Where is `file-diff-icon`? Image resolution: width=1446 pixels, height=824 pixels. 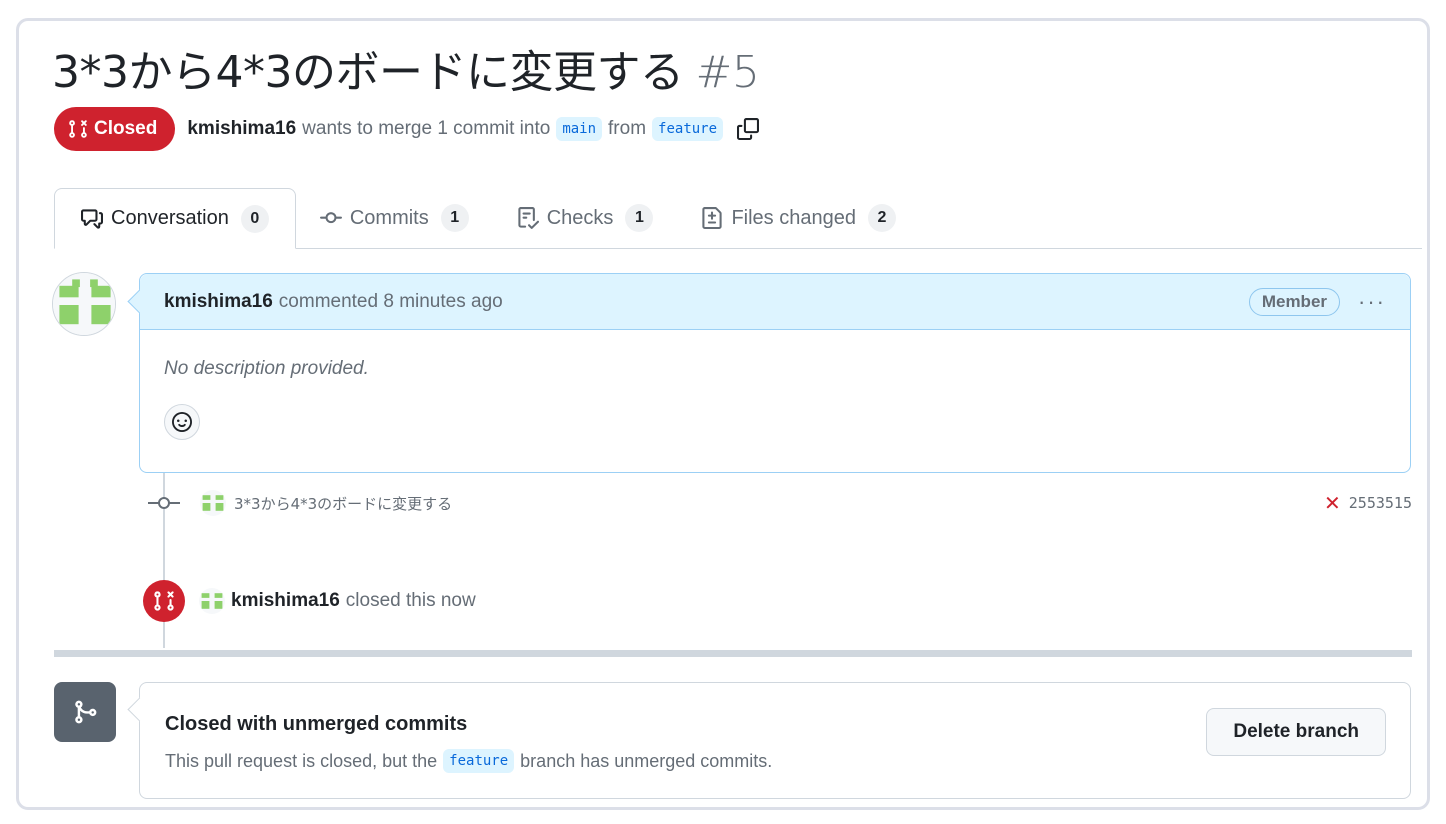
file-diff-icon is located at coordinates (712, 218).